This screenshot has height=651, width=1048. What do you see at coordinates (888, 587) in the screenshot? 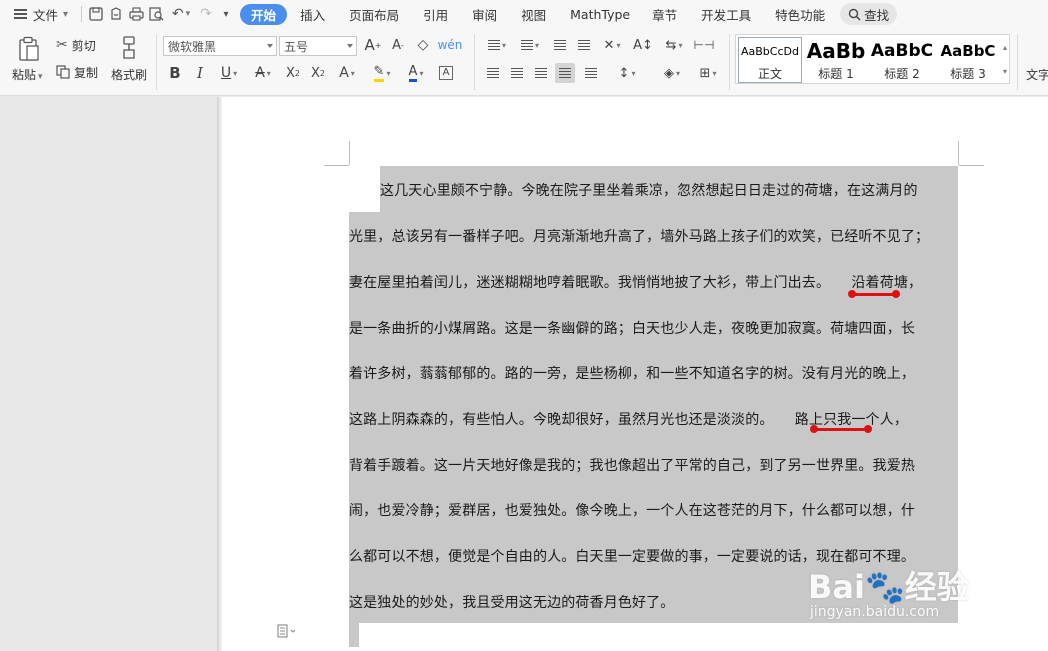
I see `watermark-logo: Bai🐾经验` at bounding box center [888, 587].